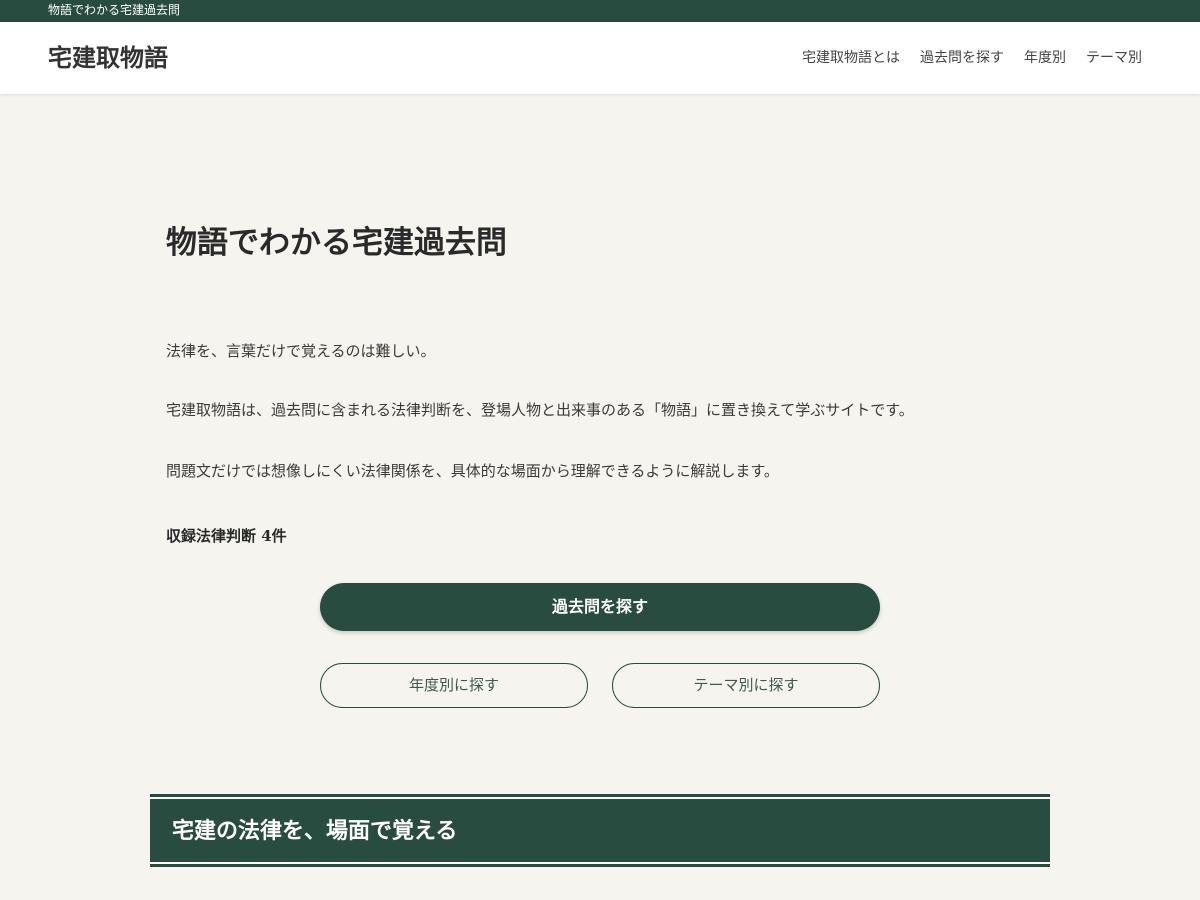  What do you see at coordinates (108, 58) in the screenshot?
I see `site-title-link: 宅建取物語` at bounding box center [108, 58].